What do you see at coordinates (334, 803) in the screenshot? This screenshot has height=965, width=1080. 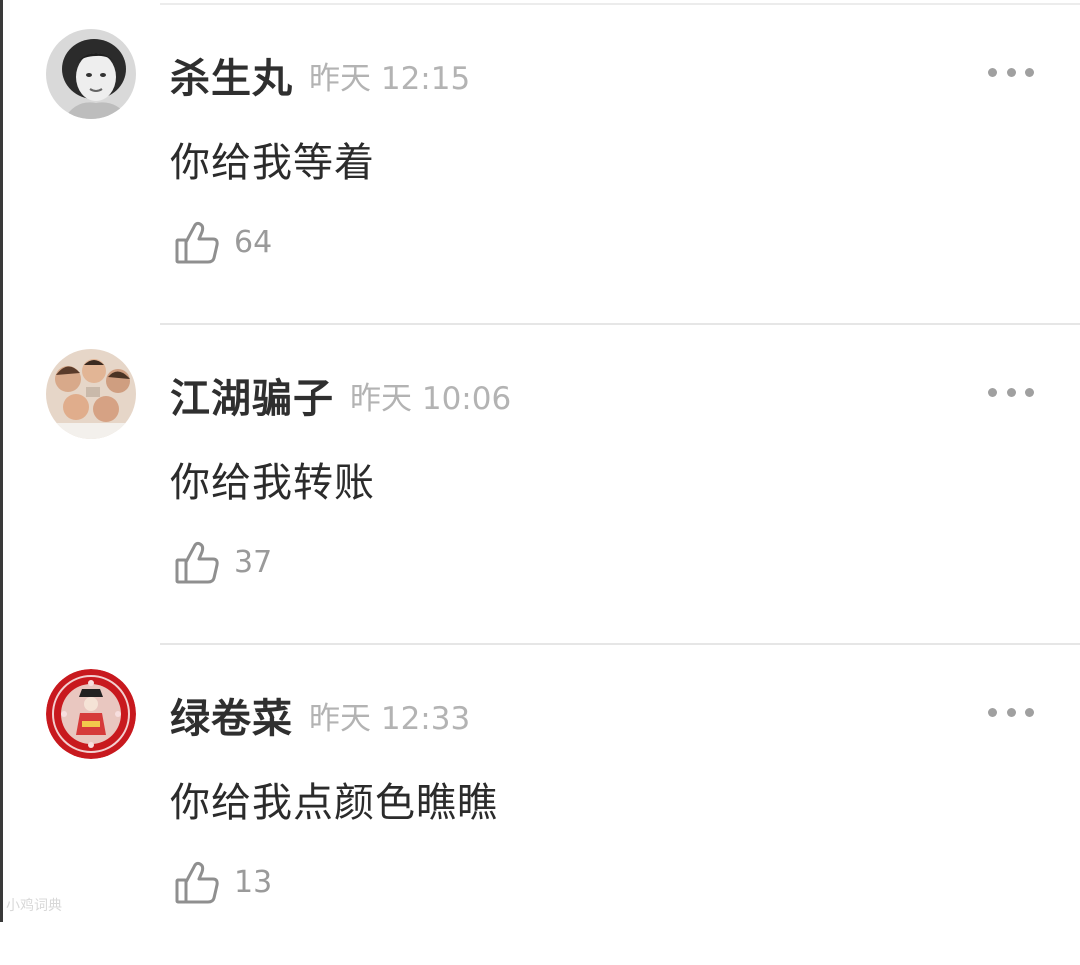 I see `comment-text: 你给我点颜色瞧瞧` at bounding box center [334, 803].